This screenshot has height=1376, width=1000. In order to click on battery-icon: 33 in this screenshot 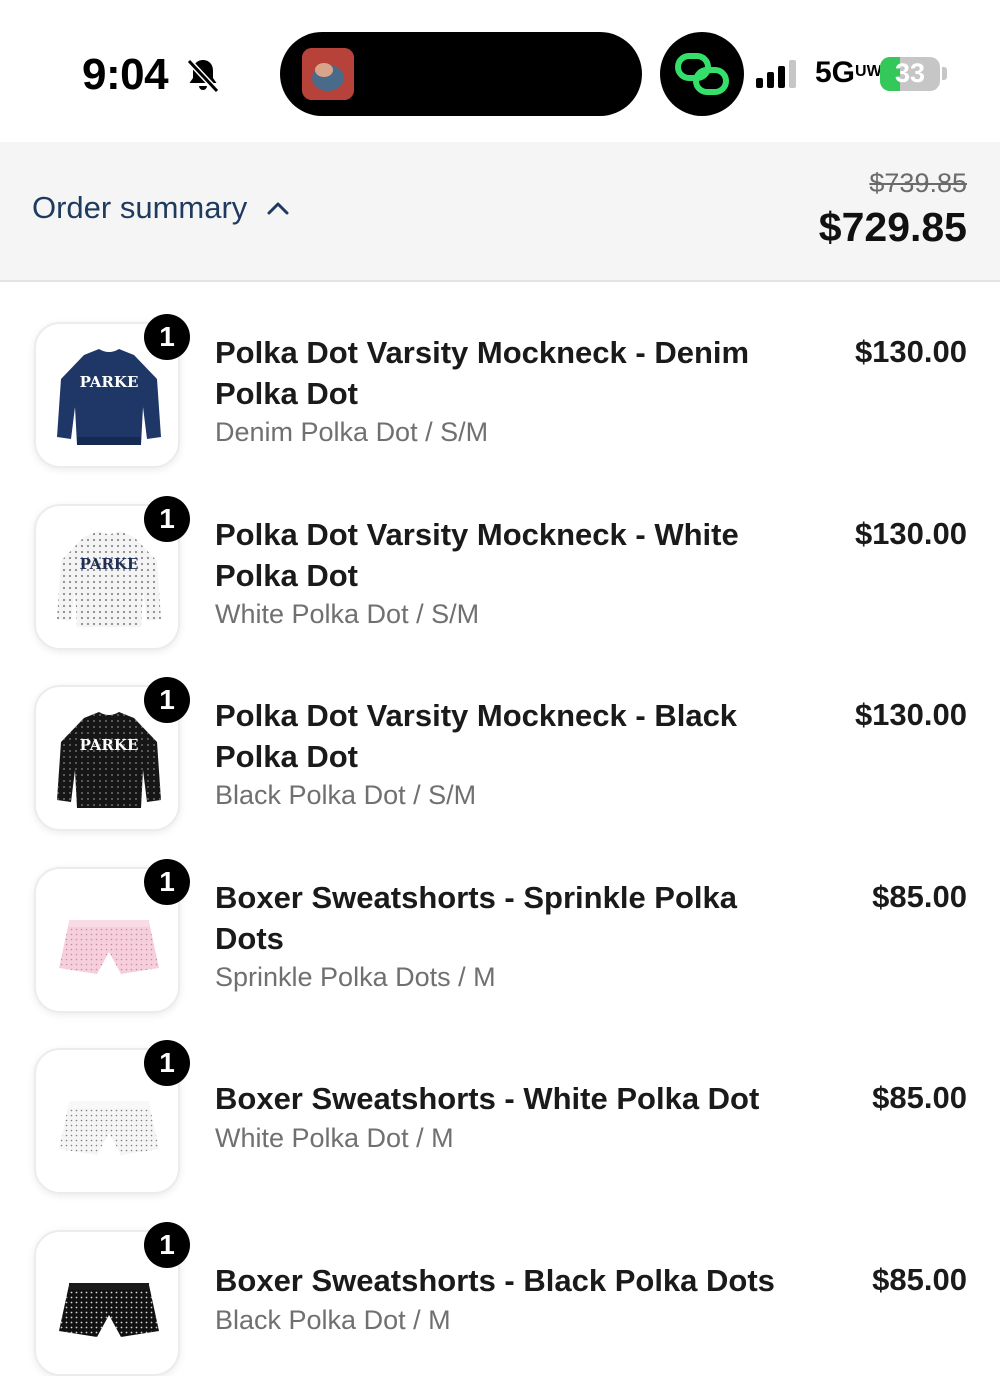, I will do `click(910, 74)`.